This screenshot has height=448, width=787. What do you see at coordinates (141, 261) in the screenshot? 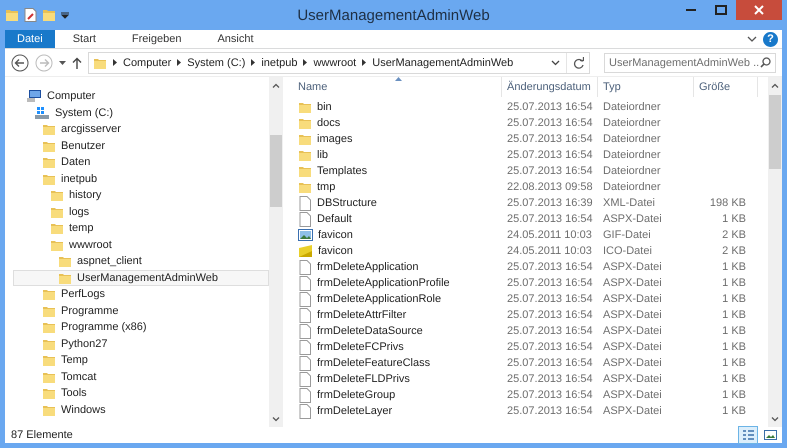
I see `tree-item: aspnet_client` at bounding box center [141, 261].